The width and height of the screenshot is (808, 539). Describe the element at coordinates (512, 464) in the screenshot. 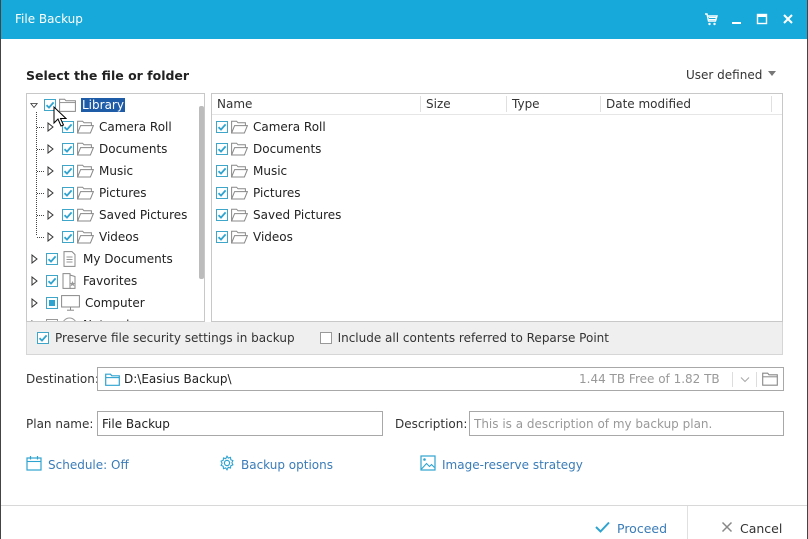

I see `image-reserve-label: Image-reserve strategy` at that location.